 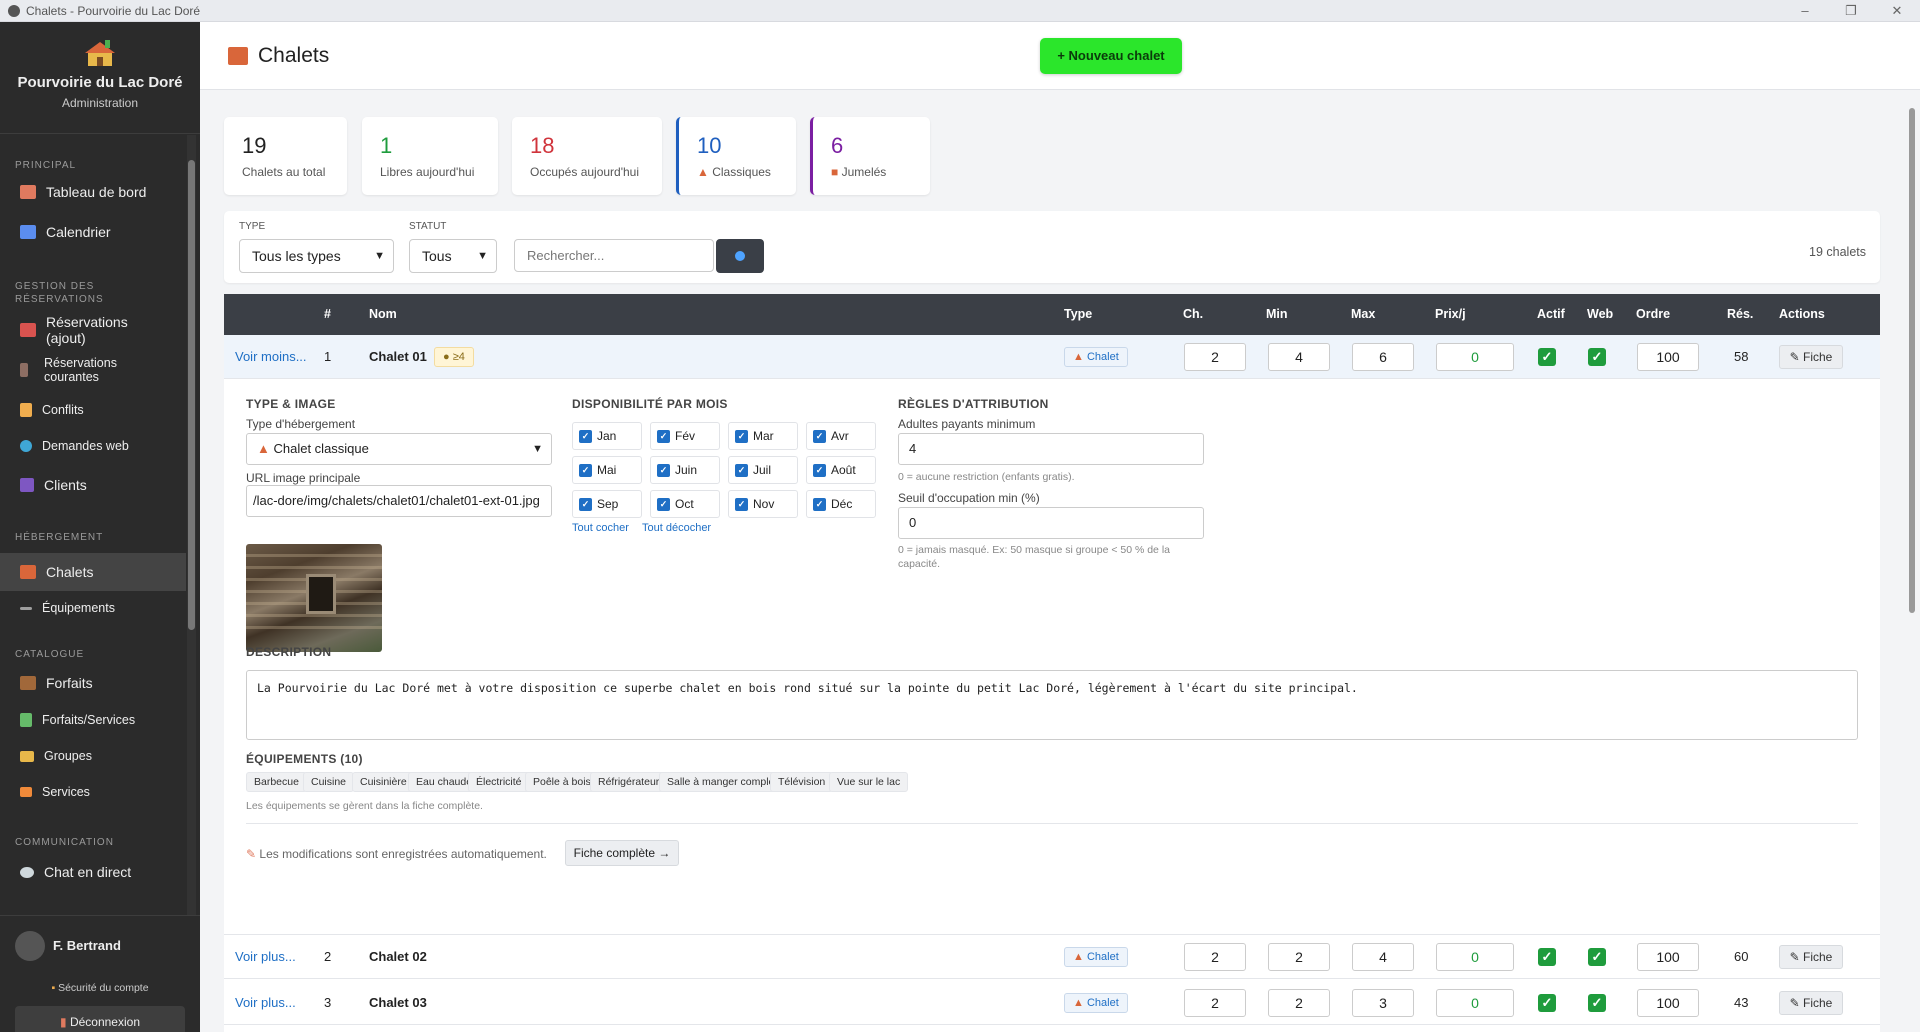 I want to click on chalet-name: Chalet 02, so click(x=398, y=956).